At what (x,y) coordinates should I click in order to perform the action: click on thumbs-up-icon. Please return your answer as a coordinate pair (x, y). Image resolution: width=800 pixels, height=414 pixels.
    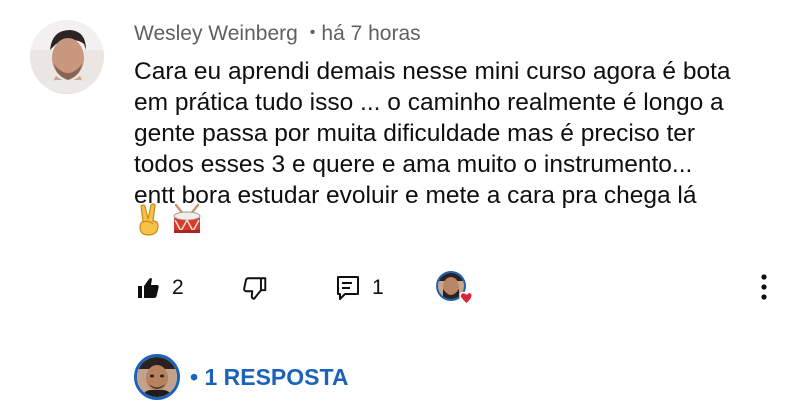
    Looking at the image, I should click on (148, 288).